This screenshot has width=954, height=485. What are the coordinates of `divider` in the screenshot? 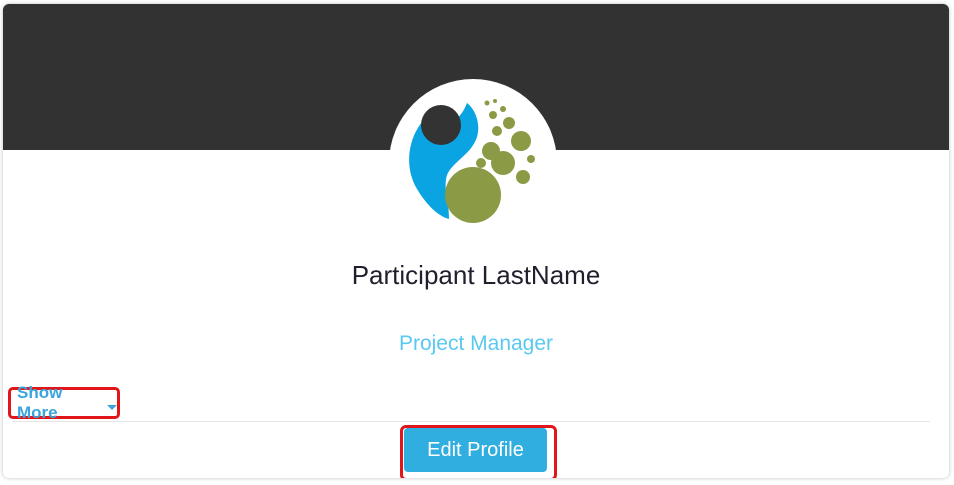 It's located at (471, 421).